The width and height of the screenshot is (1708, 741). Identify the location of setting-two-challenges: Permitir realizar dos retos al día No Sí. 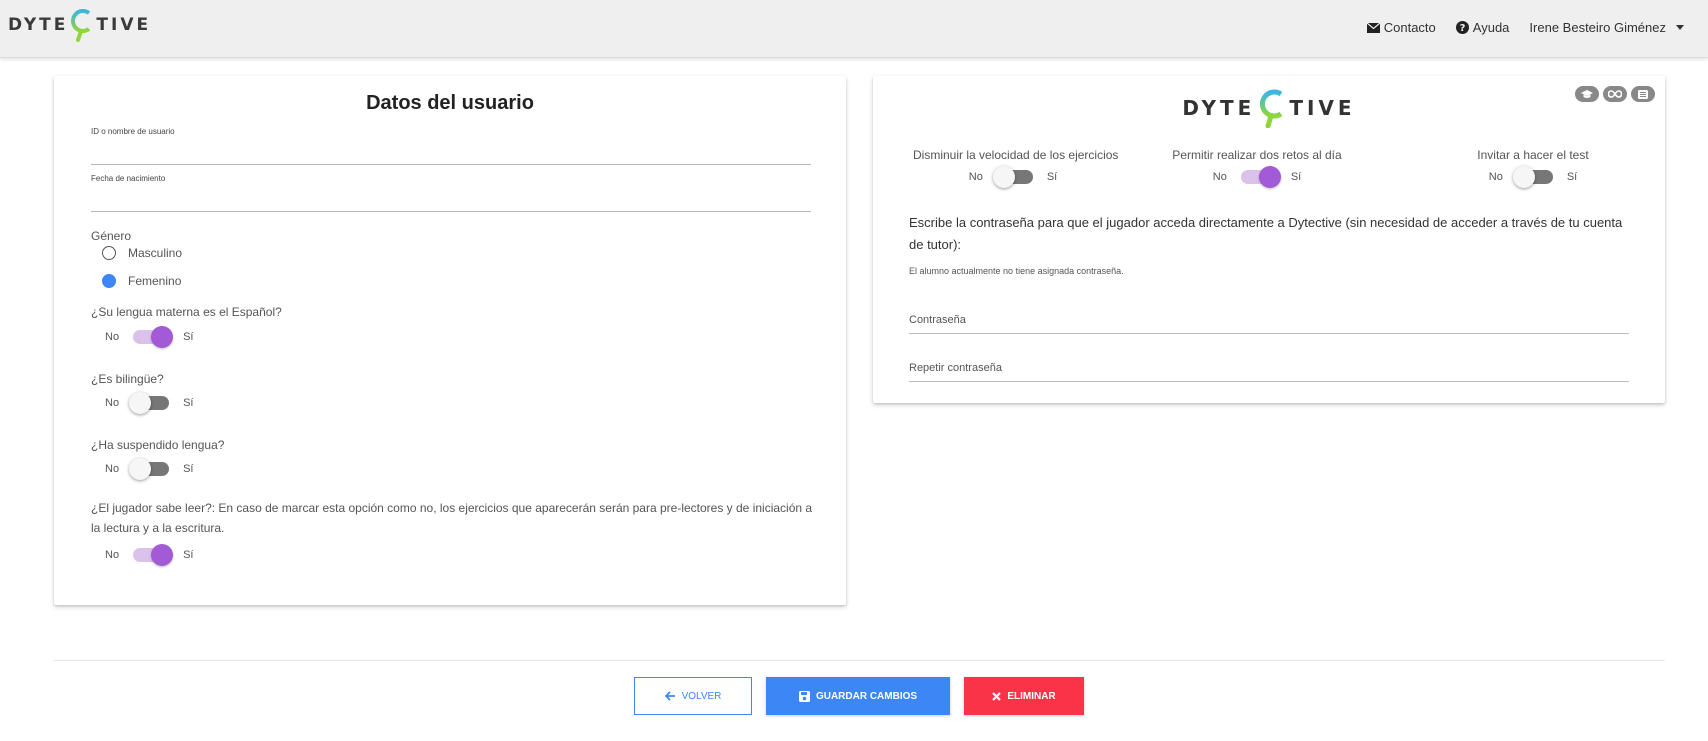
(1257, 168).